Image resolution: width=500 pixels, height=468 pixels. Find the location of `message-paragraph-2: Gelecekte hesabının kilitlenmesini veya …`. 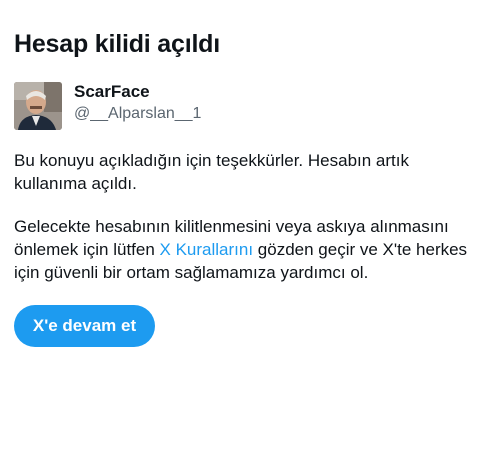

message-paragraph-2: Gelecekte hesabının kilitlenmesini veya … is located at coordinates (250, 249).